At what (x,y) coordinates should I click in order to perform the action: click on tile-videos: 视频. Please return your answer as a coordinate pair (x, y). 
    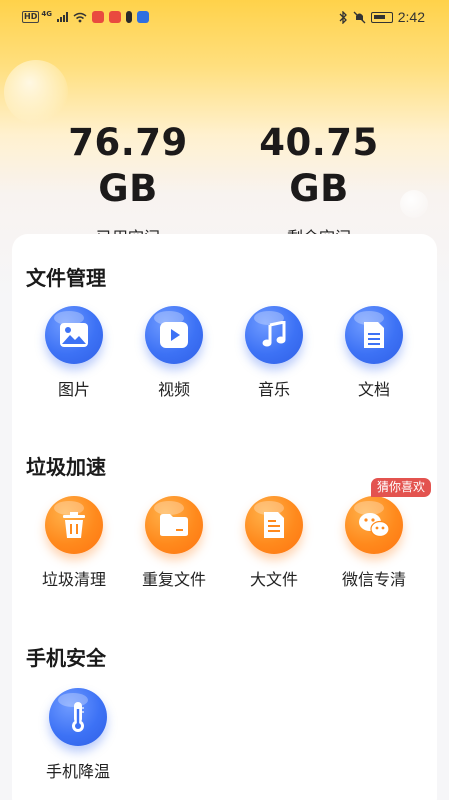
    Looking at the image, I should click on (174, 353).